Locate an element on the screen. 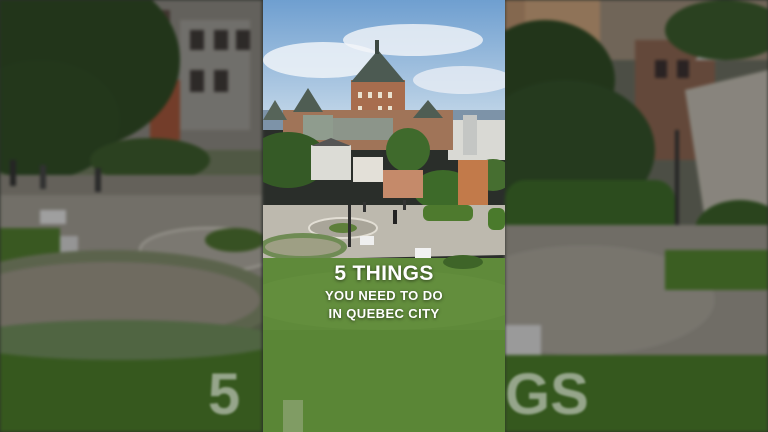 This screenshot has width=768, height=432. ghost-text-left: 5 is located at coordinates (224, 394).